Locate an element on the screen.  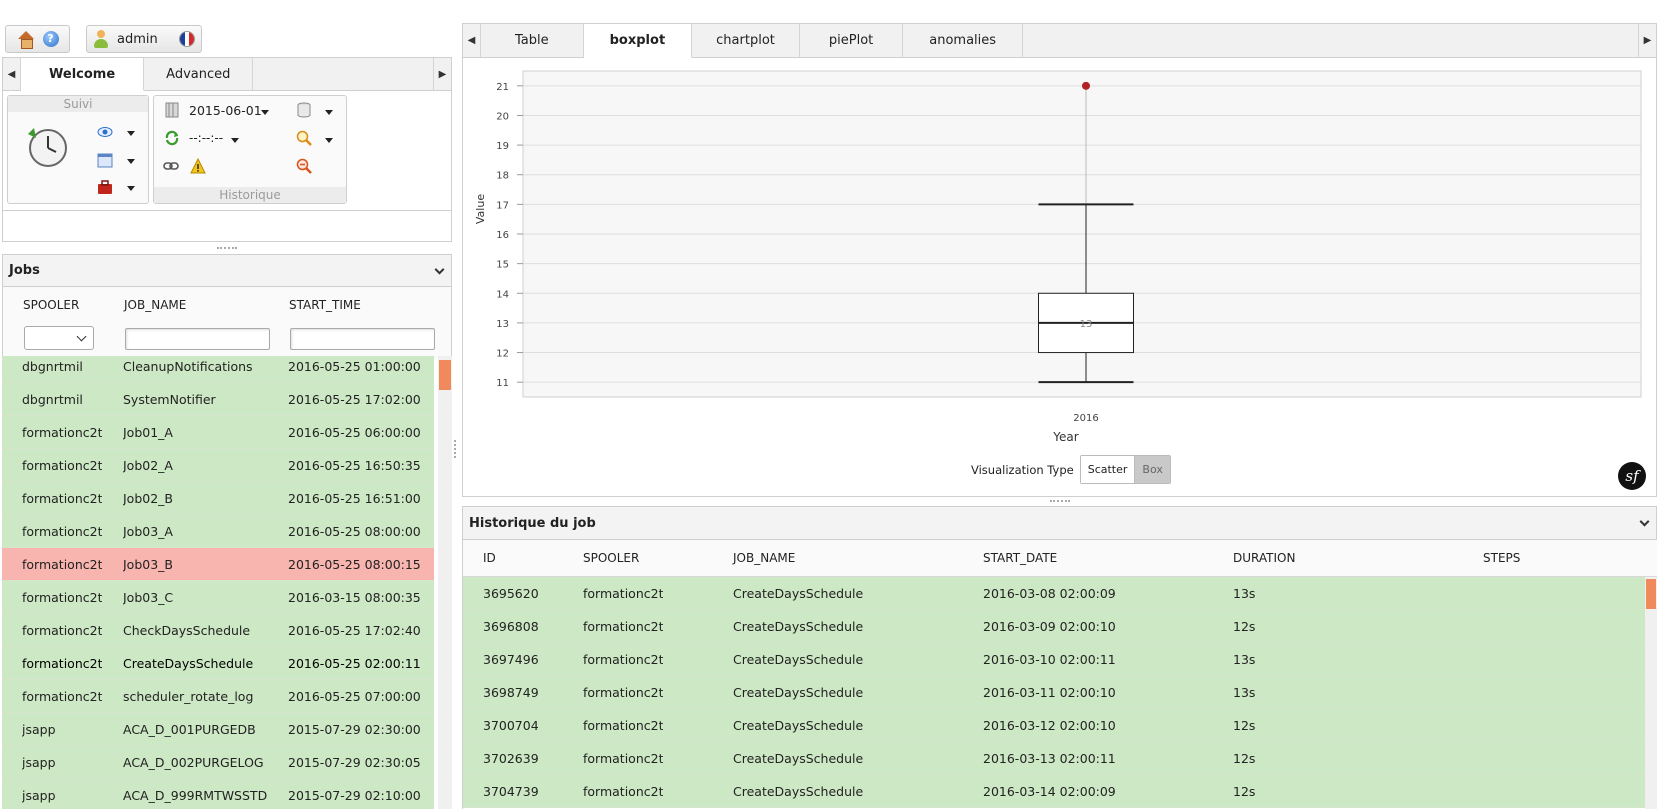
jobs-col-job-name: JOB_NAME is located at coordinates (155, 305).